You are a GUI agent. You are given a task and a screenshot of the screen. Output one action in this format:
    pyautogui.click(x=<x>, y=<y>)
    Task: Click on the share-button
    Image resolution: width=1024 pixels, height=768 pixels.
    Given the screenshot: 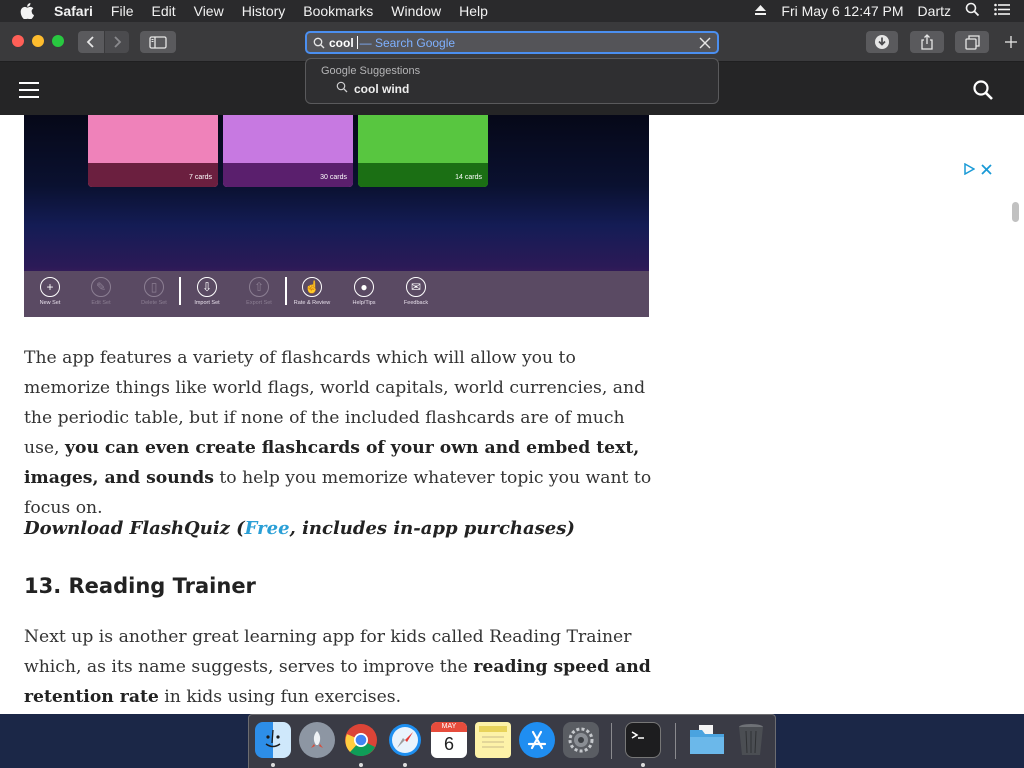 What is the action you would take?
    pyautogui.click(x=927, y=42)
    